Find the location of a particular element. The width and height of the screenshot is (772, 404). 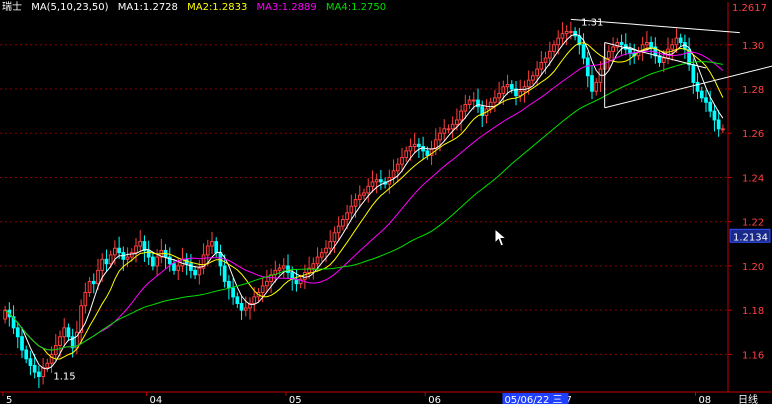

cursor-price-label: 1.2134 is located at coordinates (750, 237).